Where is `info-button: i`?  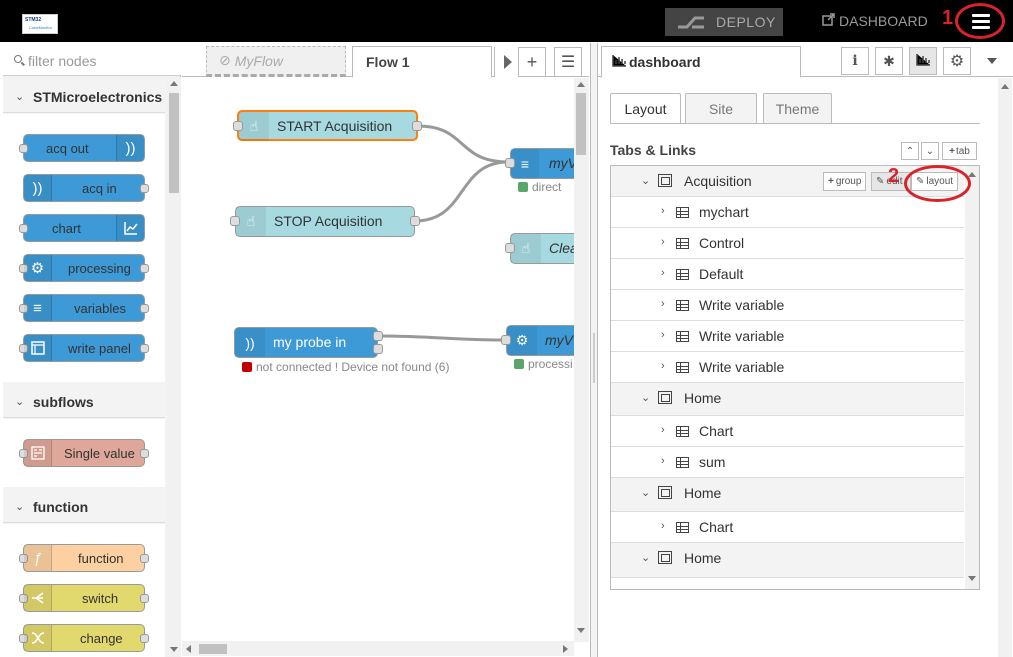
info-button: i is located at coordinates (855, 61).